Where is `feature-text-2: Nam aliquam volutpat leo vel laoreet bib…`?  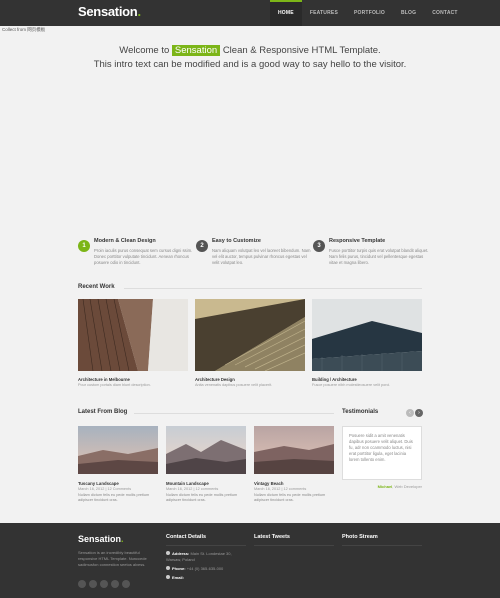
feature-text-2: Nam aliquam volutpat leo vel laoreet bib… is located at coordinates (261, 256).